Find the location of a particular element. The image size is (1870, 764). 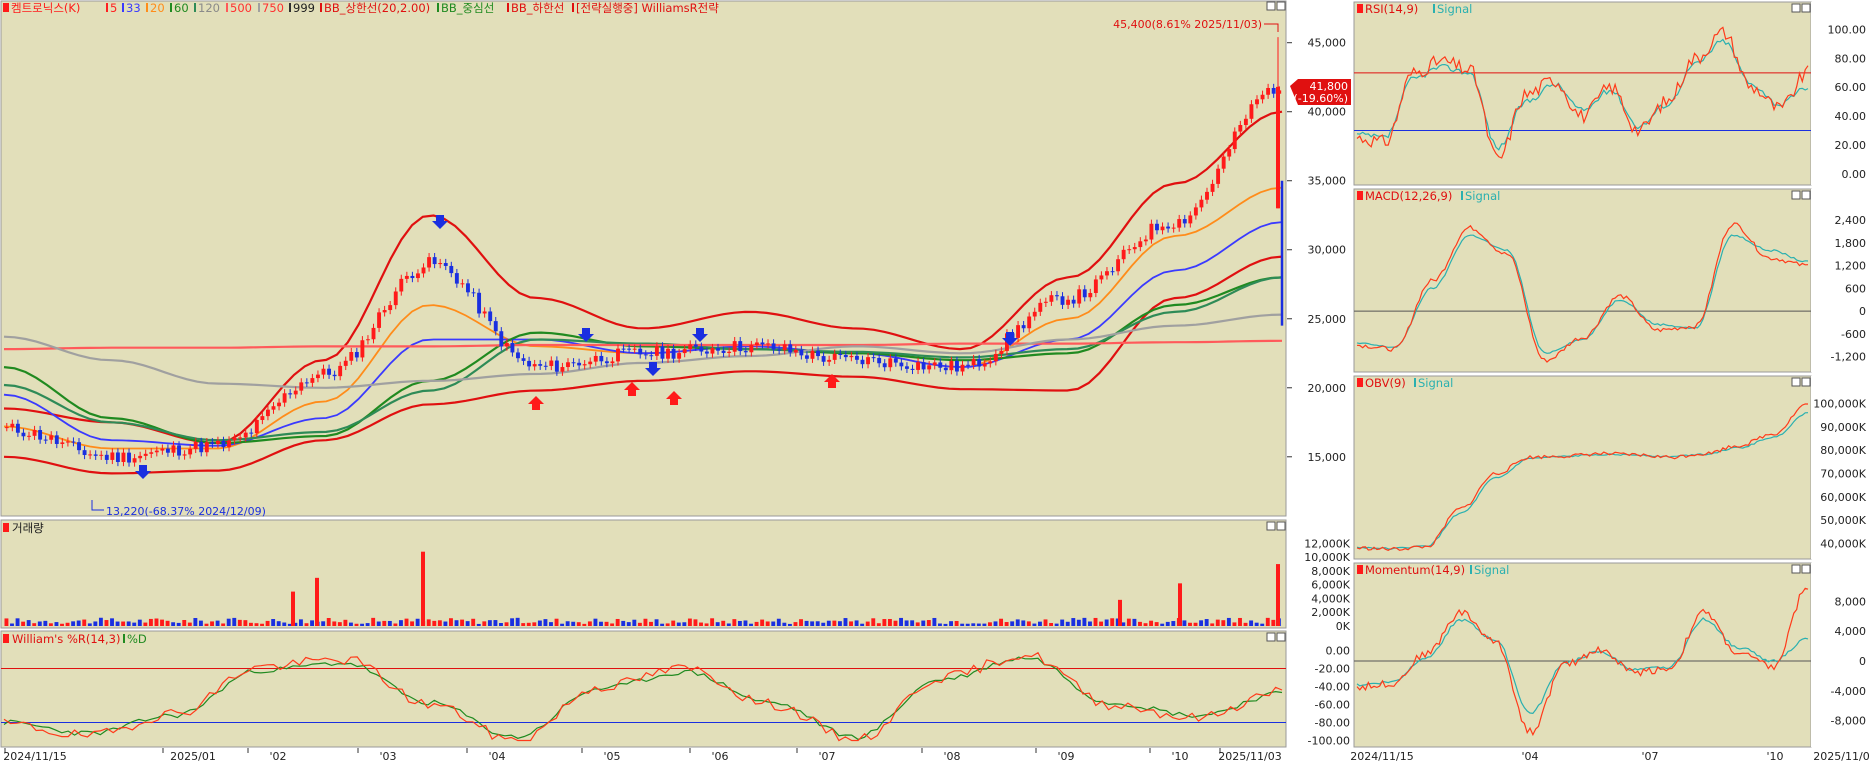

wr-minimize-icon is located at coordinates (1271, 637).